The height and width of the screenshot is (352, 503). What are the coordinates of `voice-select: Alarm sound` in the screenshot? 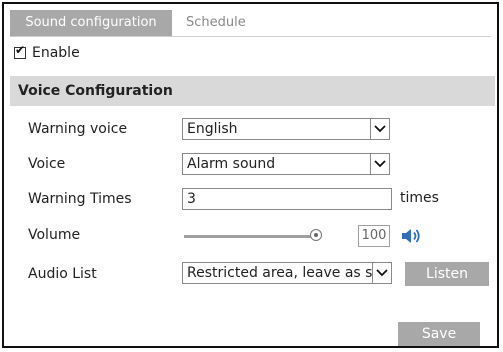 It's located at (286, 164).